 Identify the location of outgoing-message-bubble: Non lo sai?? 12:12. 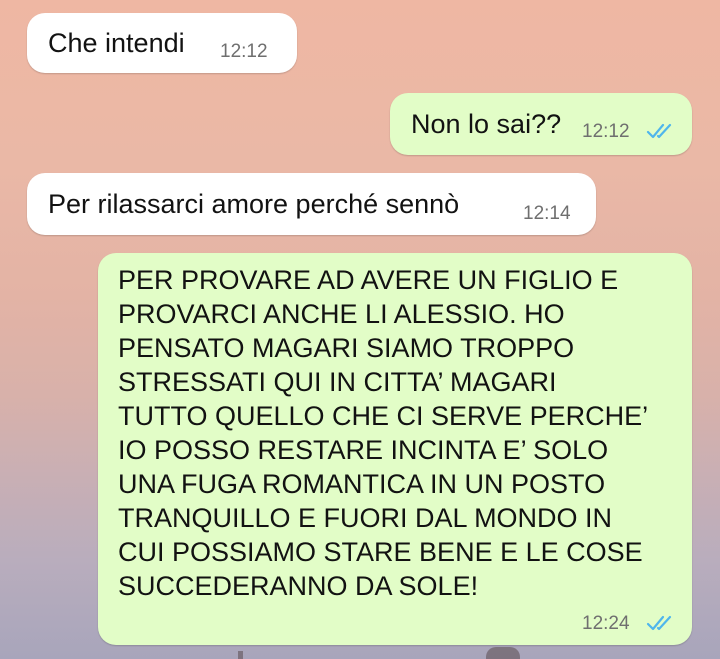
(541, 124).